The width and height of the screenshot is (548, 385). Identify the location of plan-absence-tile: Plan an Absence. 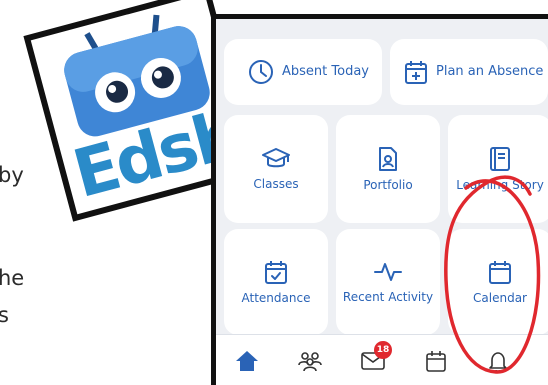
(469, 72).